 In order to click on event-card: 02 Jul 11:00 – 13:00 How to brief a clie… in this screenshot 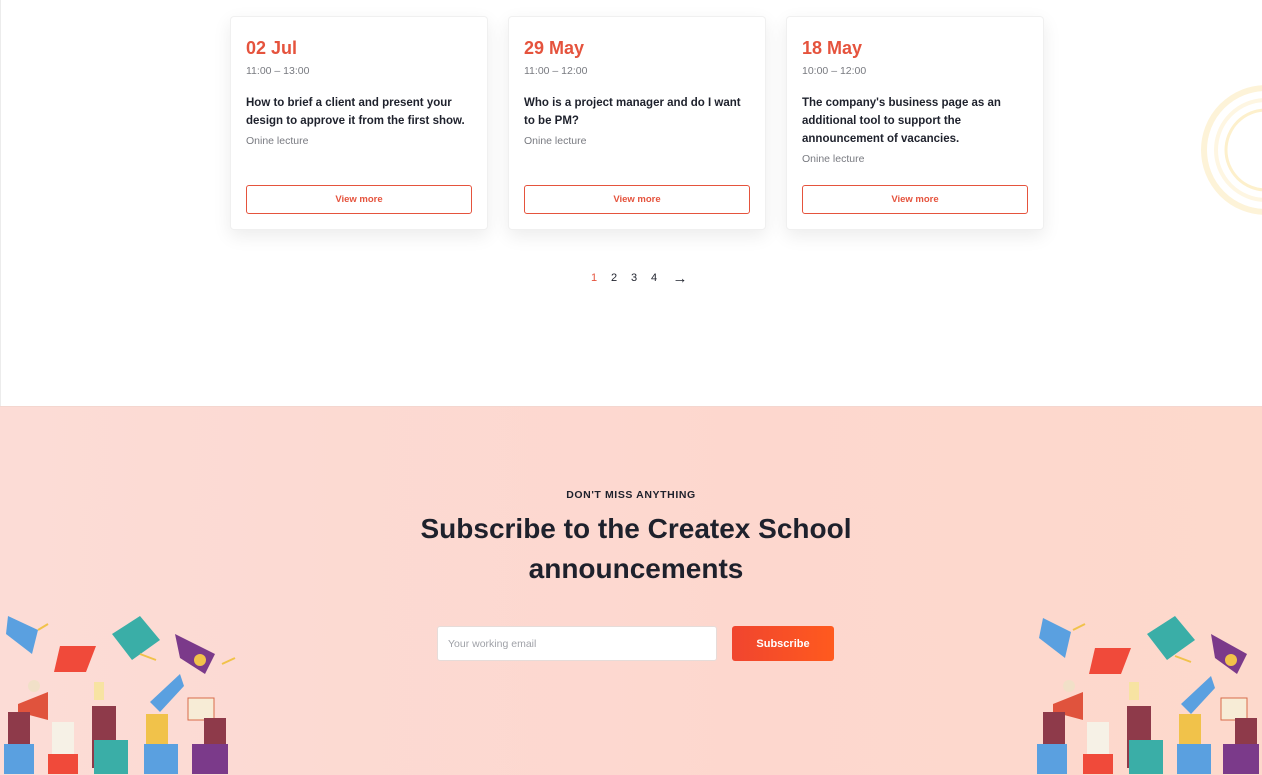, I will do `click(359, 123)`.